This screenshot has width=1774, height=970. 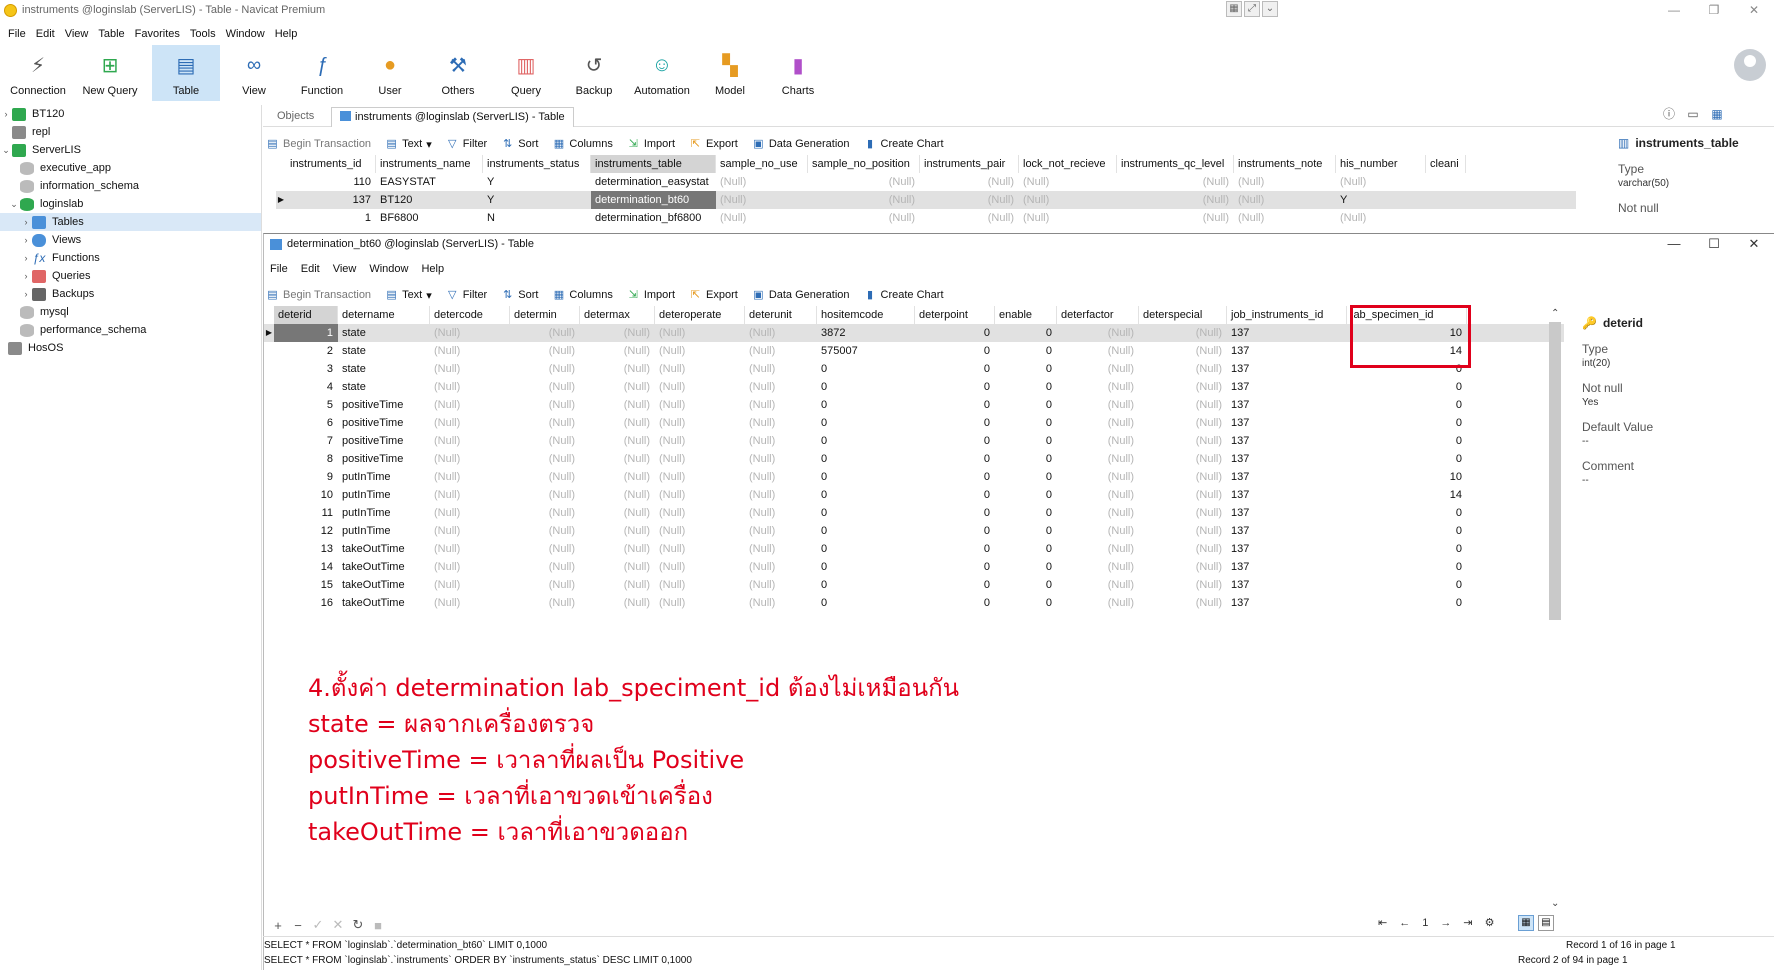 What do you see at coordinates (306, 315) in the screenshot?
I see `column-header-deterid: deterid` at bounding box center [306, 315].